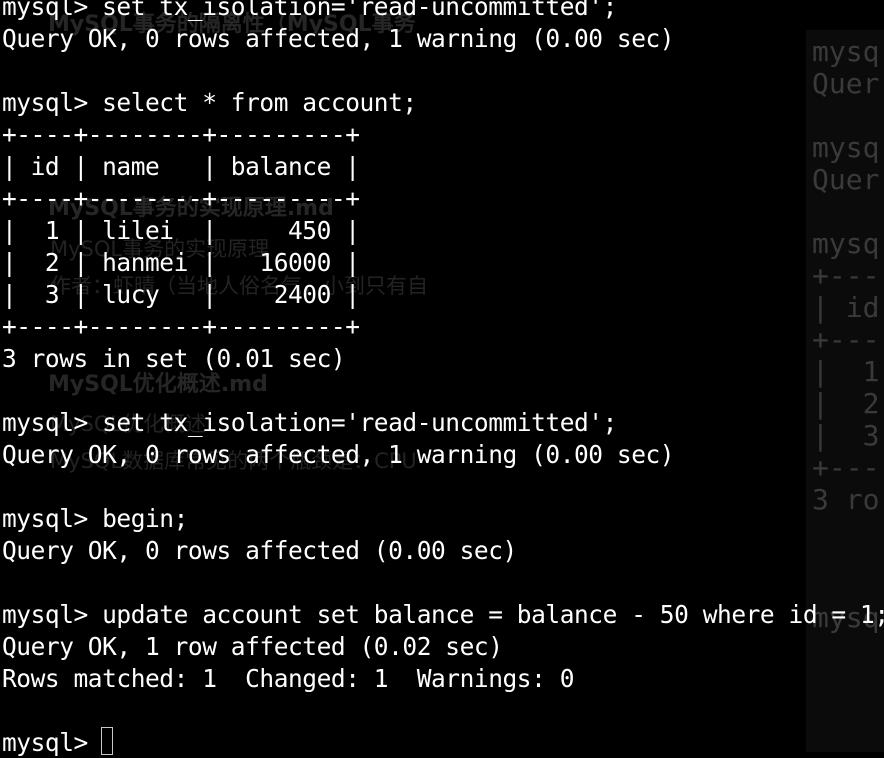 This screenshot has height=758, width=884. I want to click on terminal-line: mysql> select * from account;, so click(209, 102).